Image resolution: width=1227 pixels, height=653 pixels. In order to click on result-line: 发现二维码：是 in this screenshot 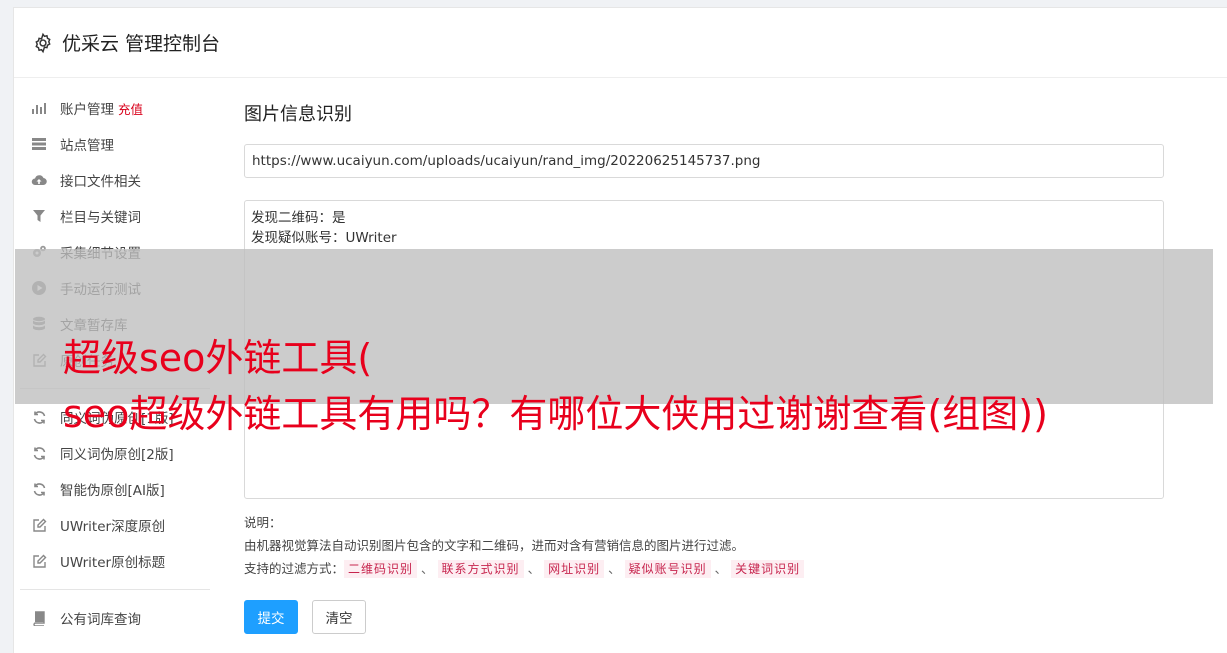, I will do `click(298, 218)`.